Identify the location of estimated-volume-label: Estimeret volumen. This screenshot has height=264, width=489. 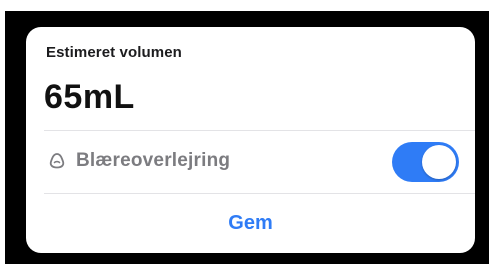
(114, 52).